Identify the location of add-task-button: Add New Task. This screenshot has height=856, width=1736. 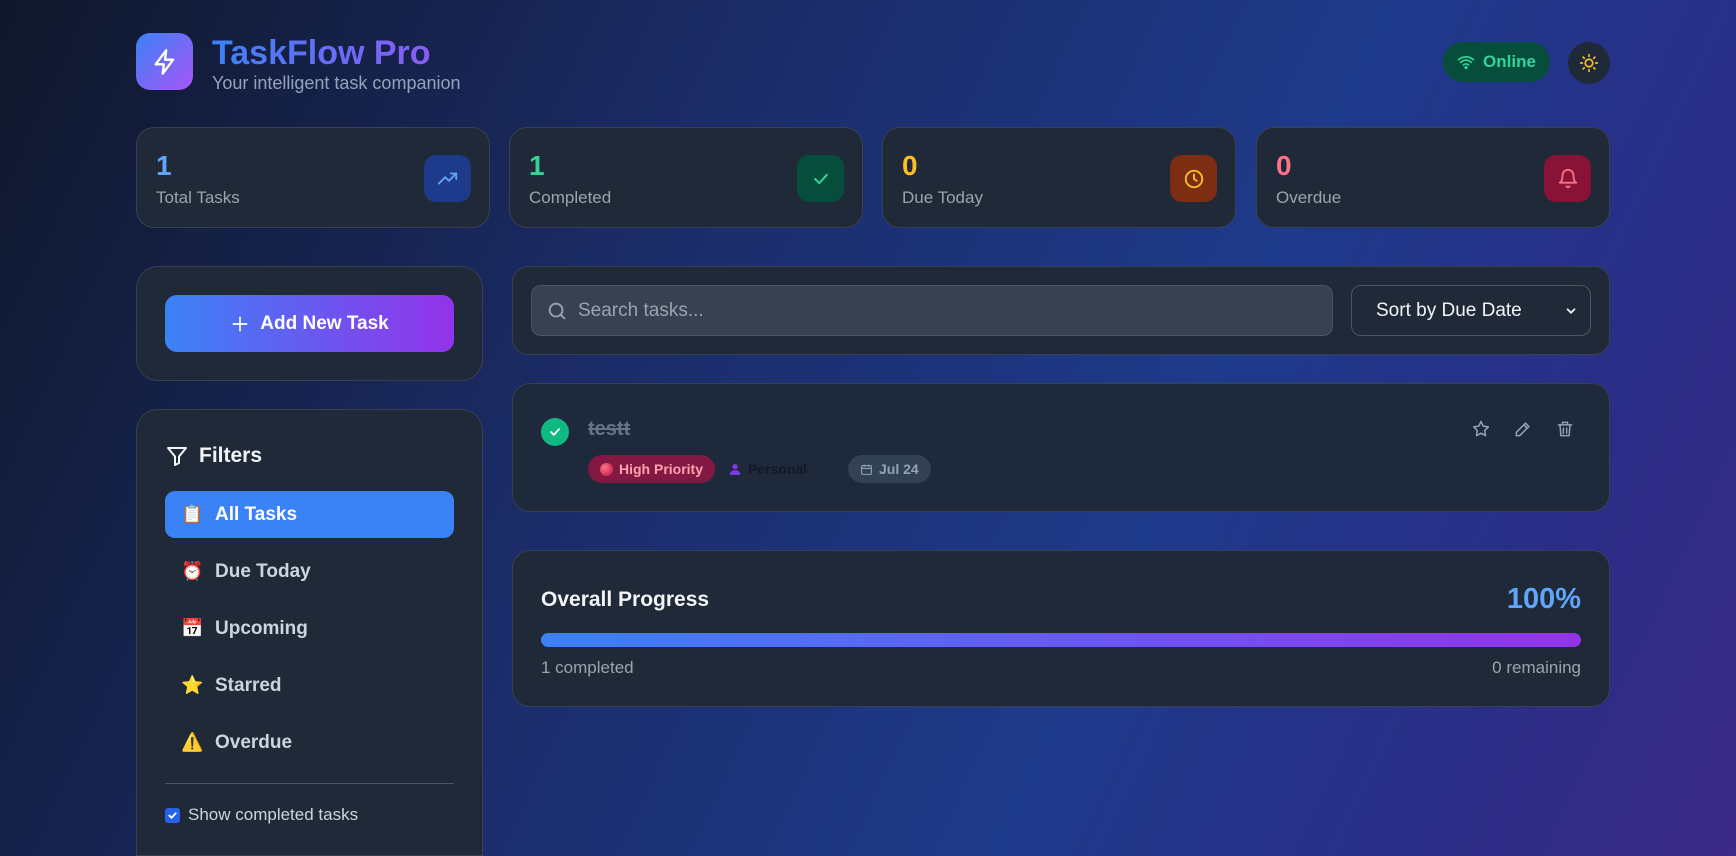
(309, 323).